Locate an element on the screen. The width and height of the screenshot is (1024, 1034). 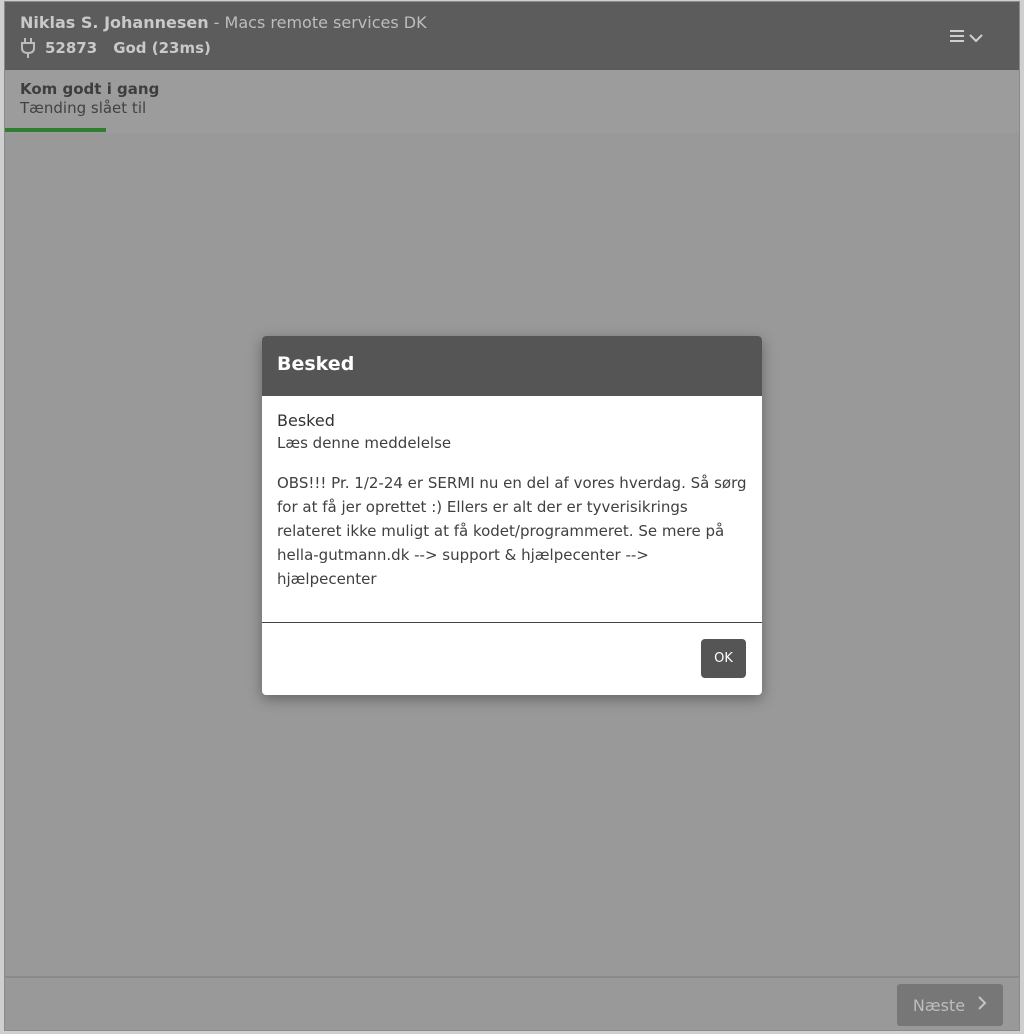
ok-button: OK is located at coordinates (723, 658).